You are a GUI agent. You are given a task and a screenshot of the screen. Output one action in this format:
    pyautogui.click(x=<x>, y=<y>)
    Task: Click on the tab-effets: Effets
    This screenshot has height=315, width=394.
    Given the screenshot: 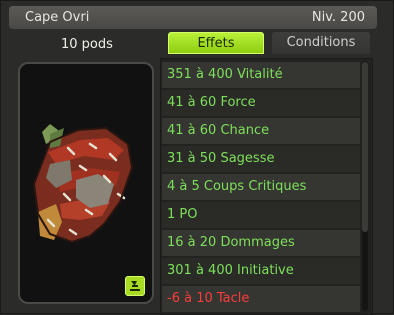 What is the action you would take?
    pyautogui.click(x=216, y=43)
    